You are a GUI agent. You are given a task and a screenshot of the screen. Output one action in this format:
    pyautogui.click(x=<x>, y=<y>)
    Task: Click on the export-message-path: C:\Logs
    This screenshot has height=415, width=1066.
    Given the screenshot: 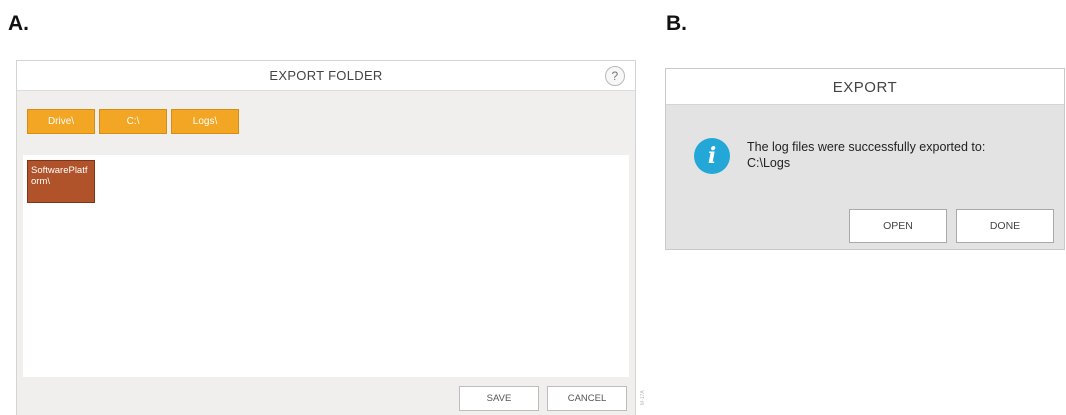 What is the action you would take?
    pyautogui.click(x=769, y=163)
    